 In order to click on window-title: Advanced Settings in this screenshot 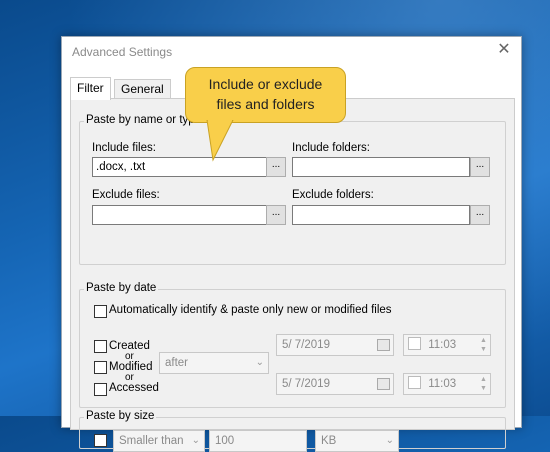, I will do `click(122, 52)`.